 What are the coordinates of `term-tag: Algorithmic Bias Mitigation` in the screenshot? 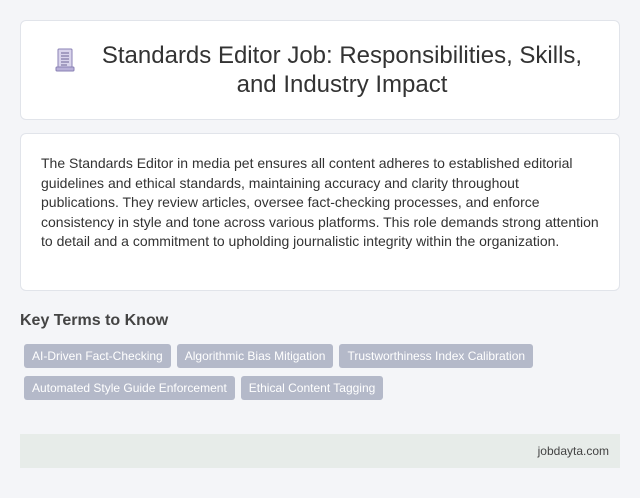 It's located at (255, 356).